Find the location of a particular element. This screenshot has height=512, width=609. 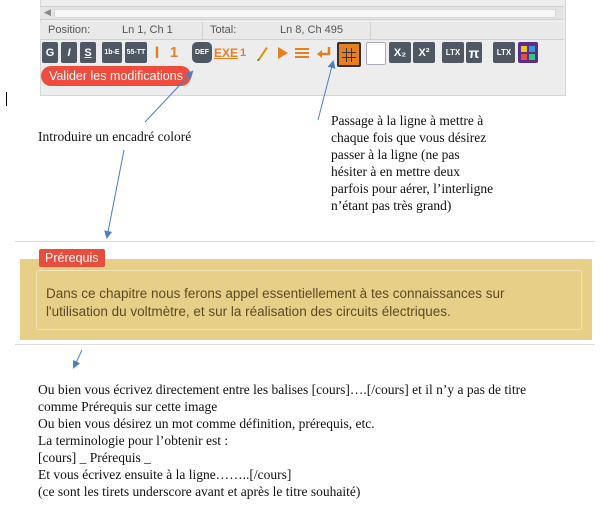

arrow-to-line-break-button is located at coordinates (326, 90).